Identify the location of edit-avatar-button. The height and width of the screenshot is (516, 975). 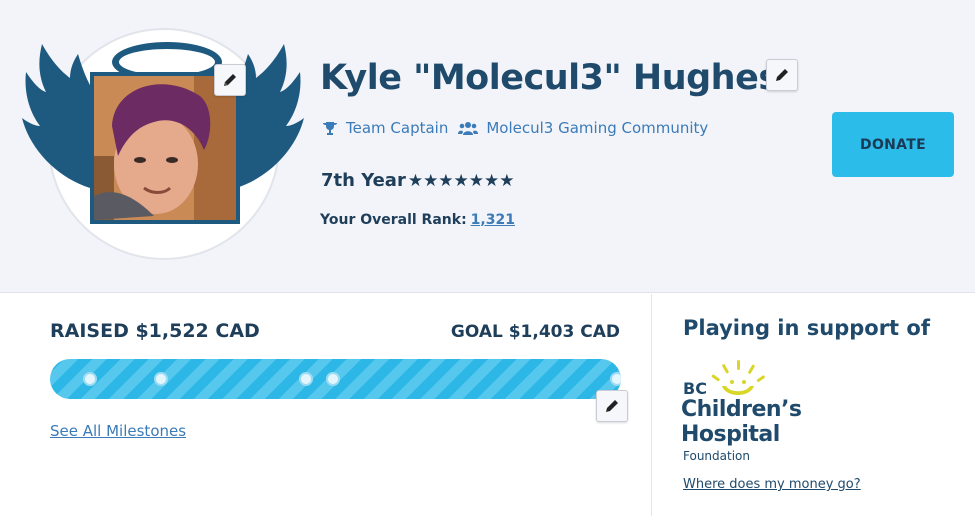
(230, 80).